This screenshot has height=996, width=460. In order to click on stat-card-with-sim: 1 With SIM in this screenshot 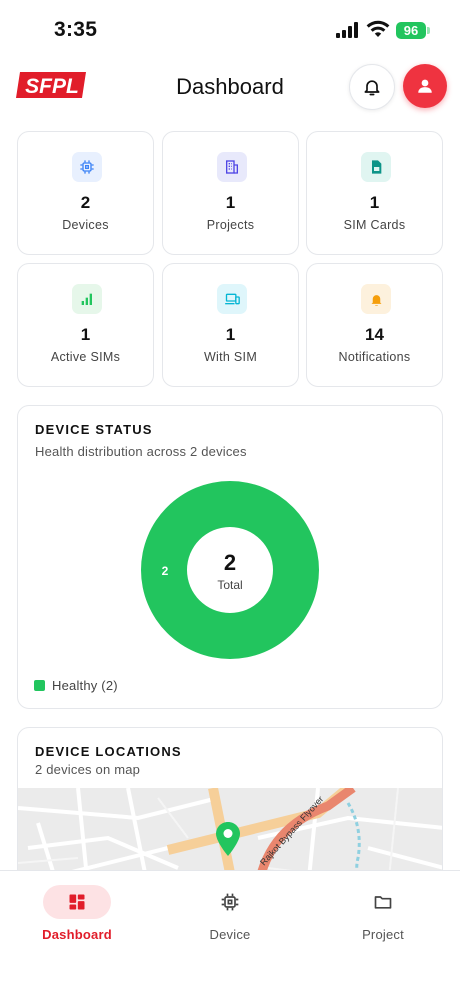, I will do `click(230, 325)`.